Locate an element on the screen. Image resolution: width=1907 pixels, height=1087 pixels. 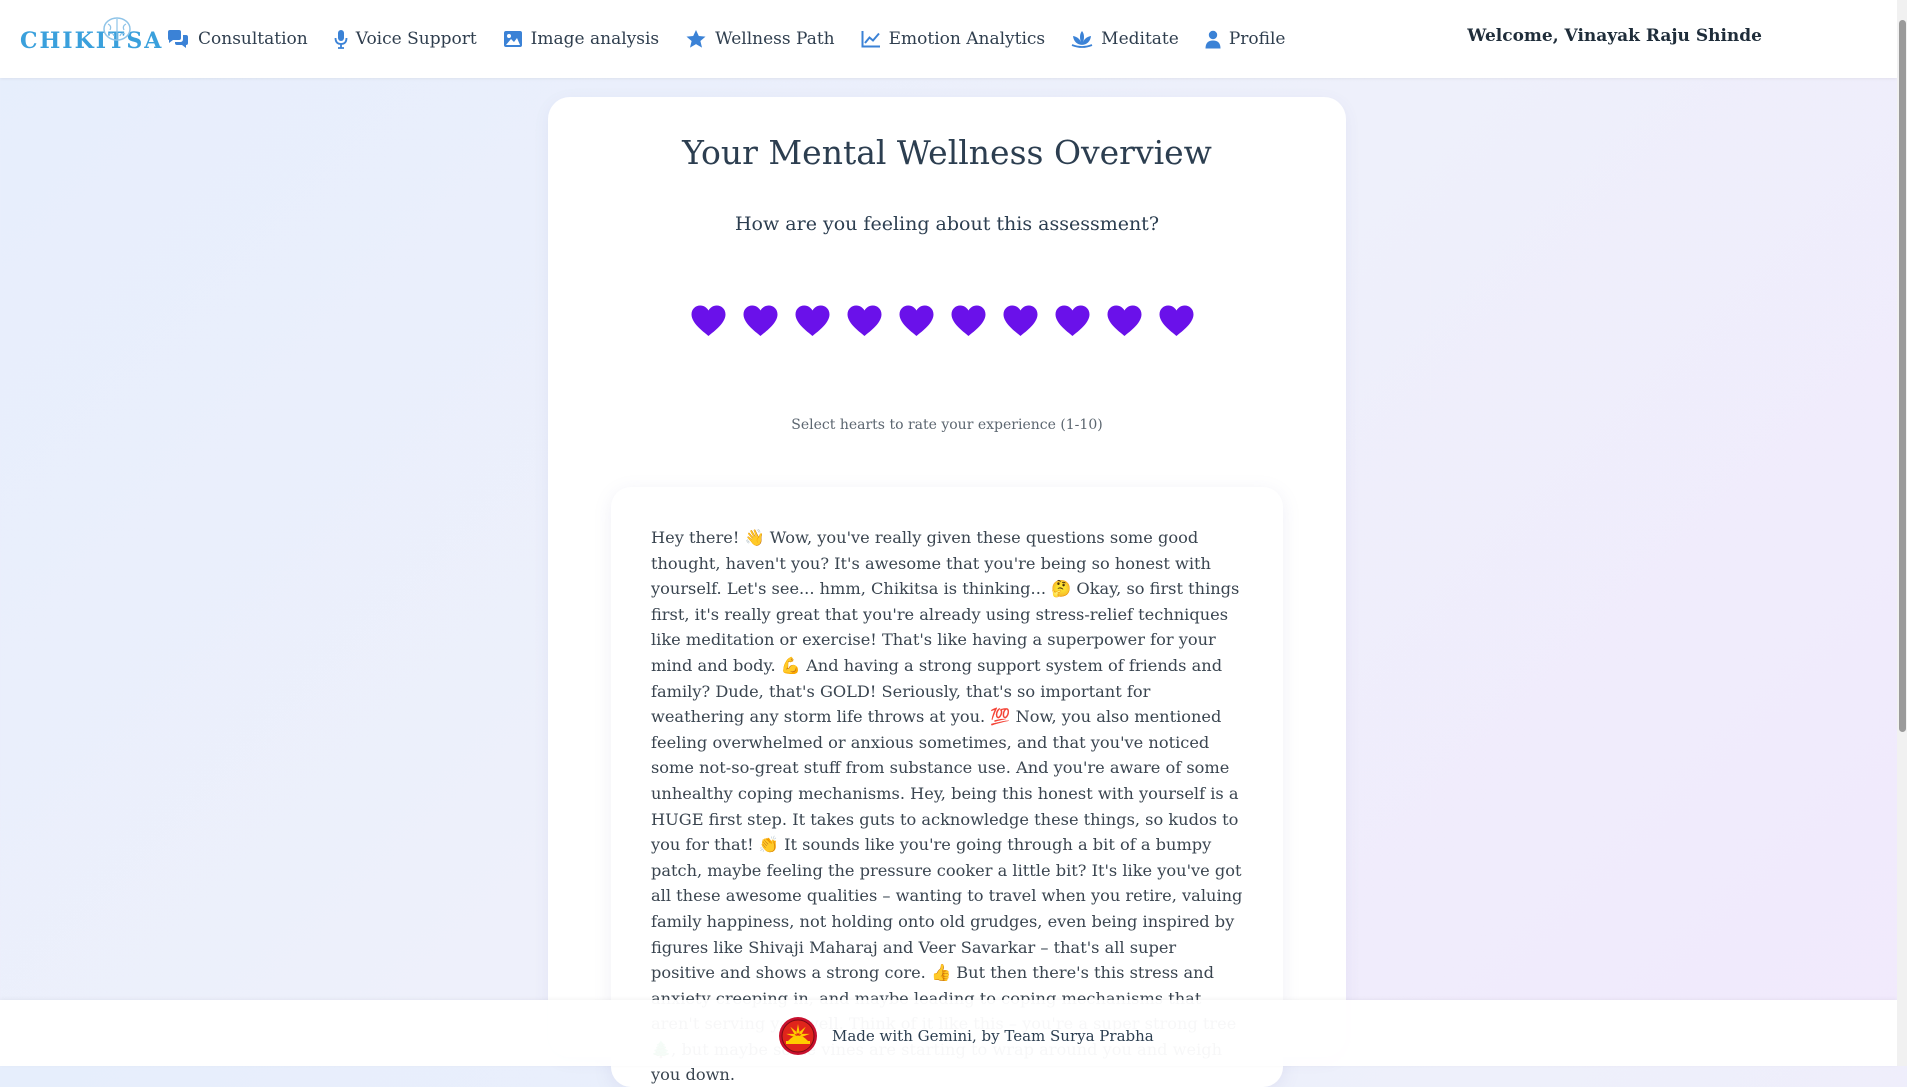
lotus-icon is located at coordinates (1082, 39).